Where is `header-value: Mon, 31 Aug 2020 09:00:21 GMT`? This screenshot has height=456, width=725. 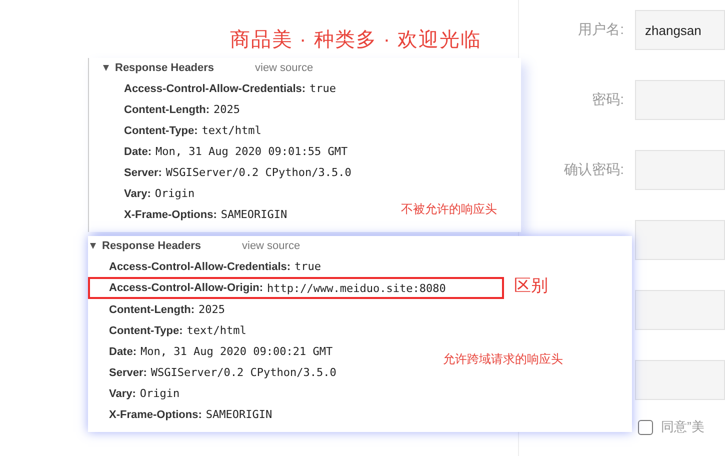
header-value: Mon, 31 Aug 2020 09:00:21 GMT is located at coordinates (236, 351).